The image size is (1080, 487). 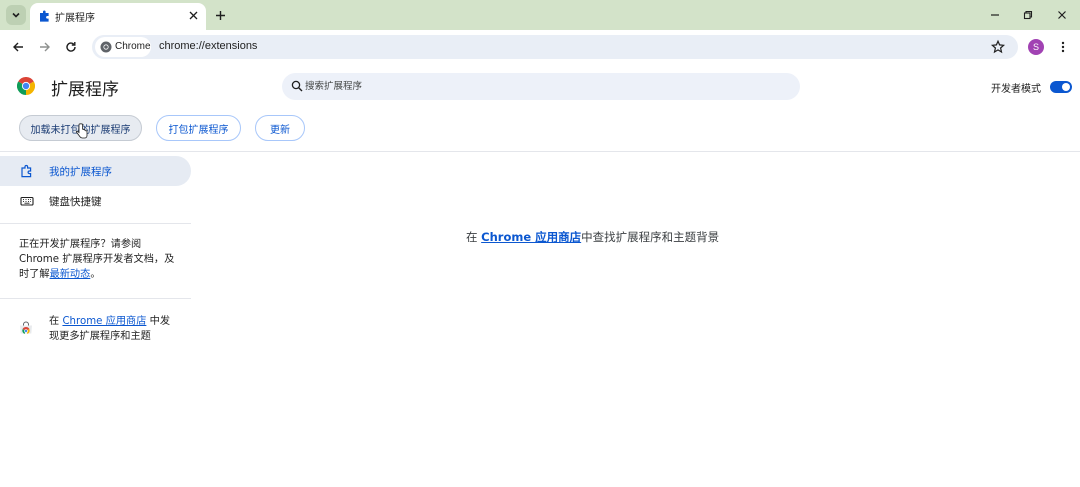 What do you see at coordinates (1066, 87) in the screenshot?
I see `toggle-knob` at bounding box center [1066, 87].